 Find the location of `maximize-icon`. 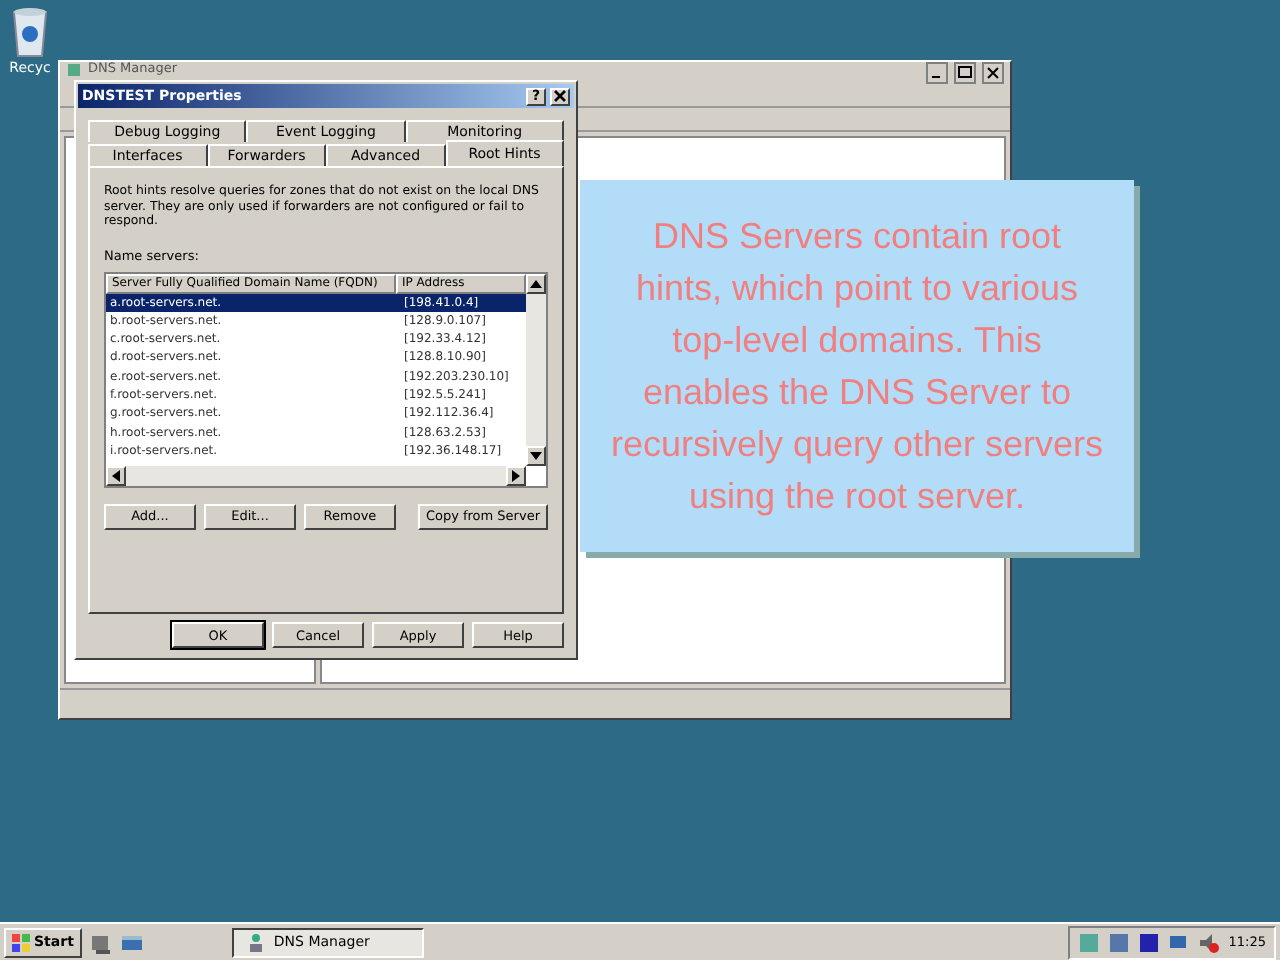

maximize-icon is located at coordinates (965, 73).